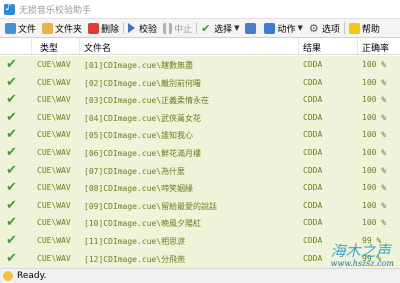  I want to click on table-row: ✔ CUE\WAV [03]CDImage.cue\正義柔情永在 CDDA 100 %, so click(200, 100).